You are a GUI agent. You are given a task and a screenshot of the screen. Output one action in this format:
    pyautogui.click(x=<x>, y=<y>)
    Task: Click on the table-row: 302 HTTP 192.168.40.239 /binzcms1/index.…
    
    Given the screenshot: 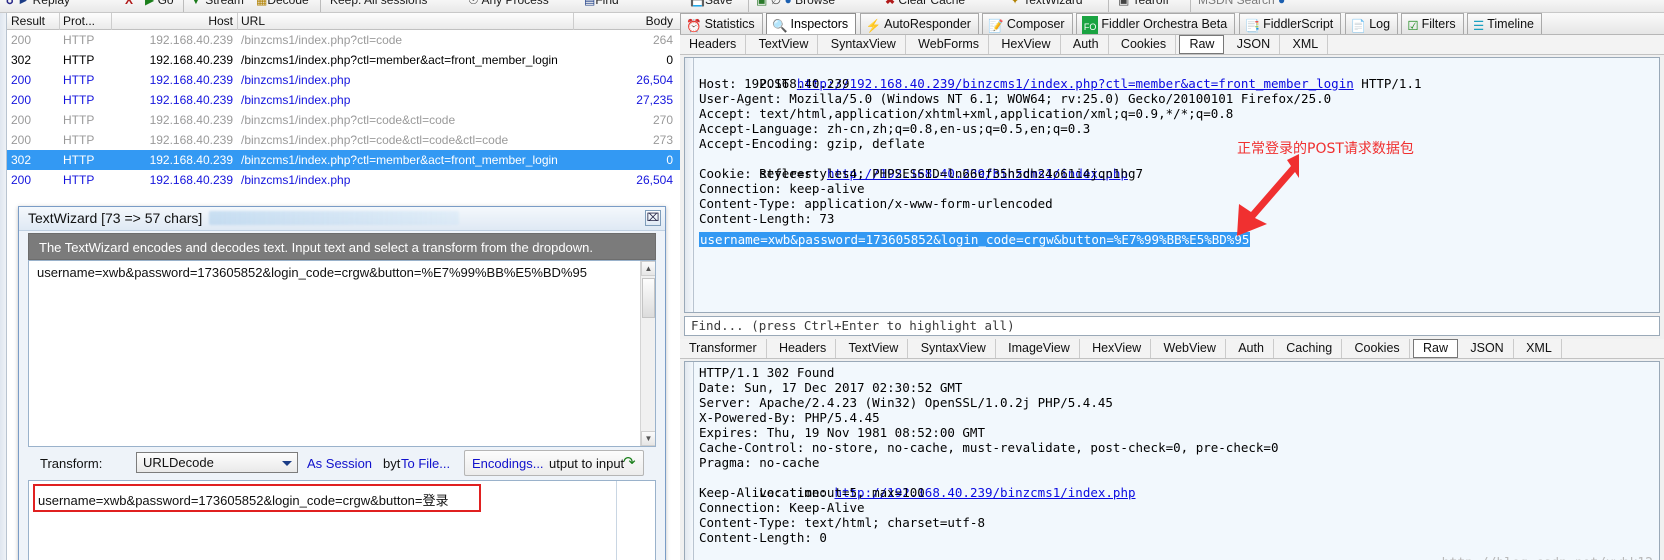 What is the action you would take?
    pyautogui.click(x=343, y=60)
    